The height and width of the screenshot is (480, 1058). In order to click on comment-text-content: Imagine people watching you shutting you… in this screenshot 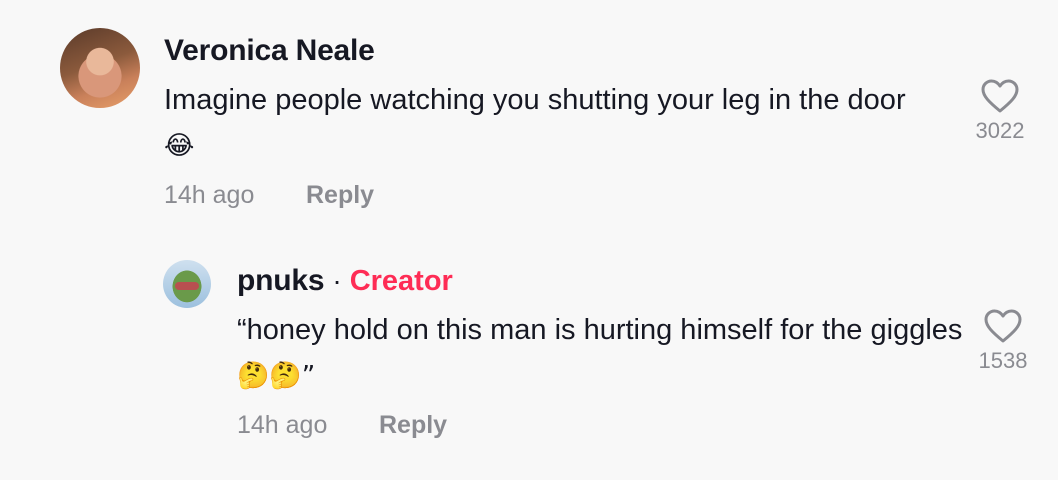, I will do `click(535, 100)`.